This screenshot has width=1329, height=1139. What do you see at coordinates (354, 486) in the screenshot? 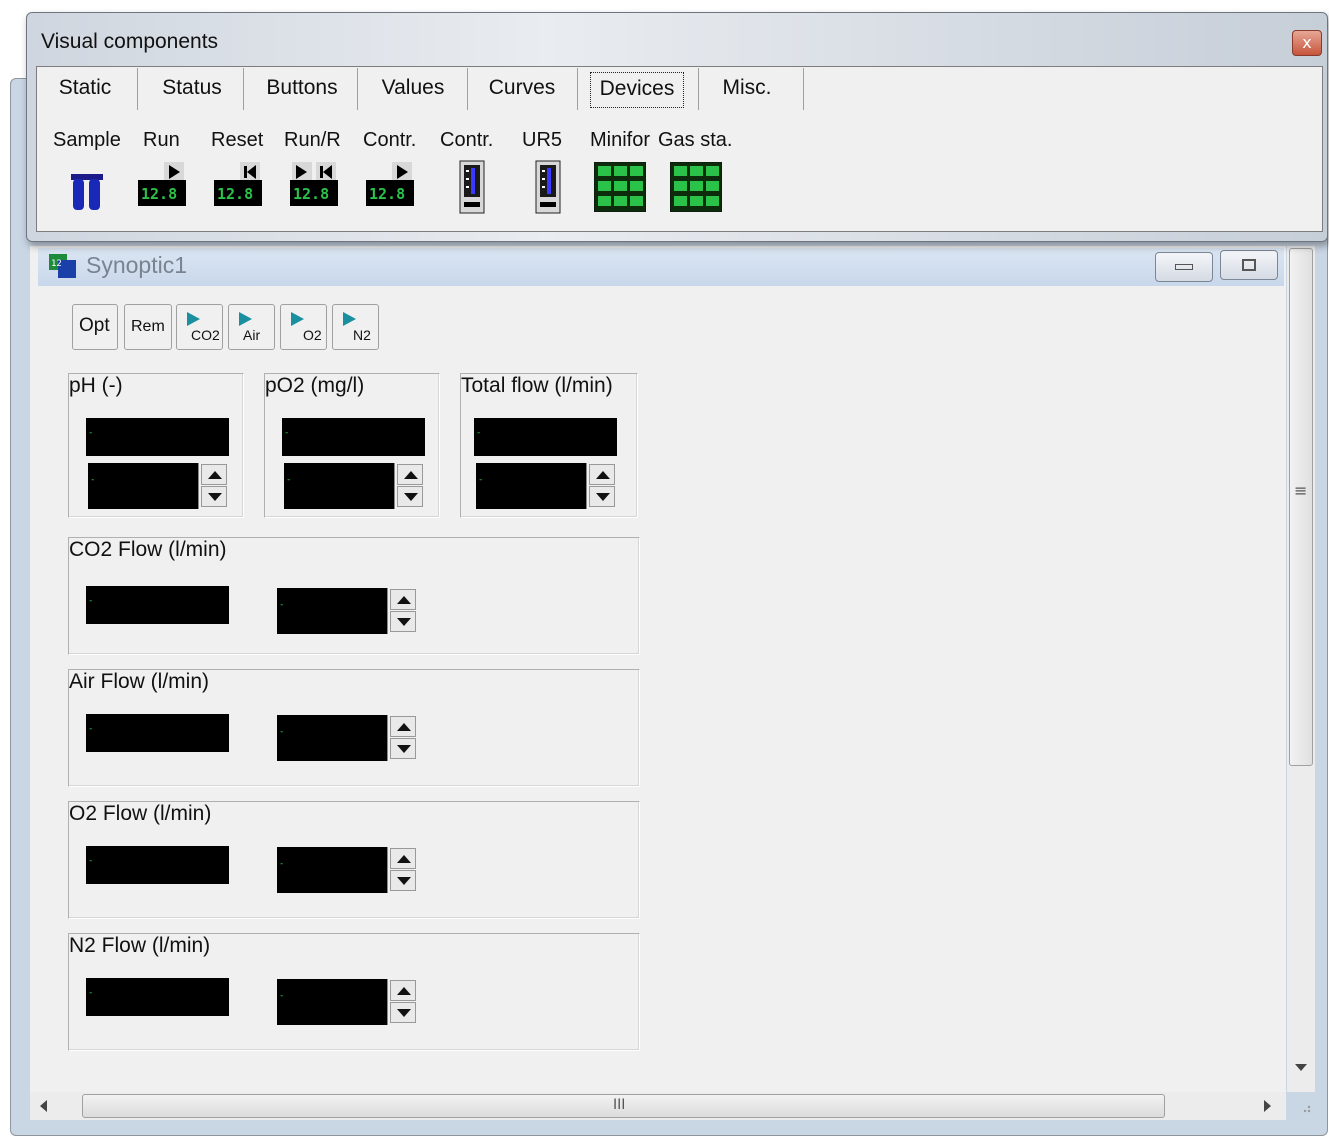
I see `po2-setpoint-spinner: -` at bounding box center [354, 486].